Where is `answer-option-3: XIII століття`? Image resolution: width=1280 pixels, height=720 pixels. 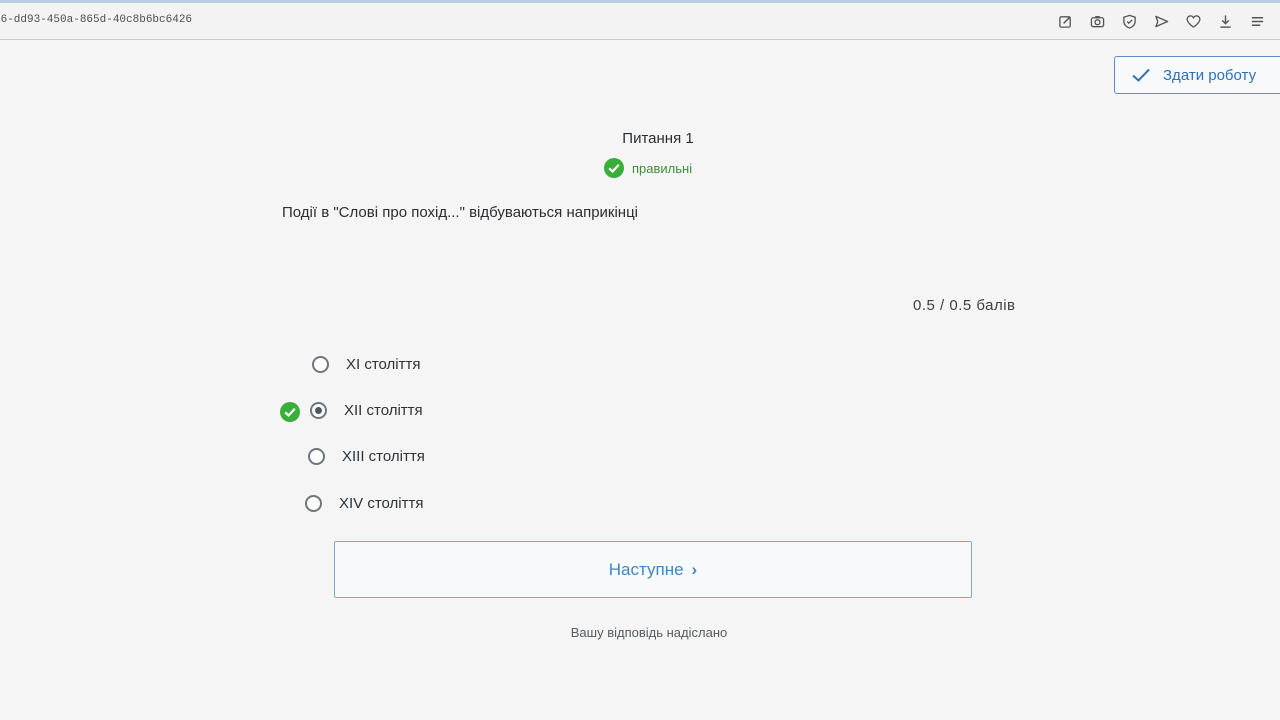 answer-option-3: XIII століття is located at coordinates (366, 456).